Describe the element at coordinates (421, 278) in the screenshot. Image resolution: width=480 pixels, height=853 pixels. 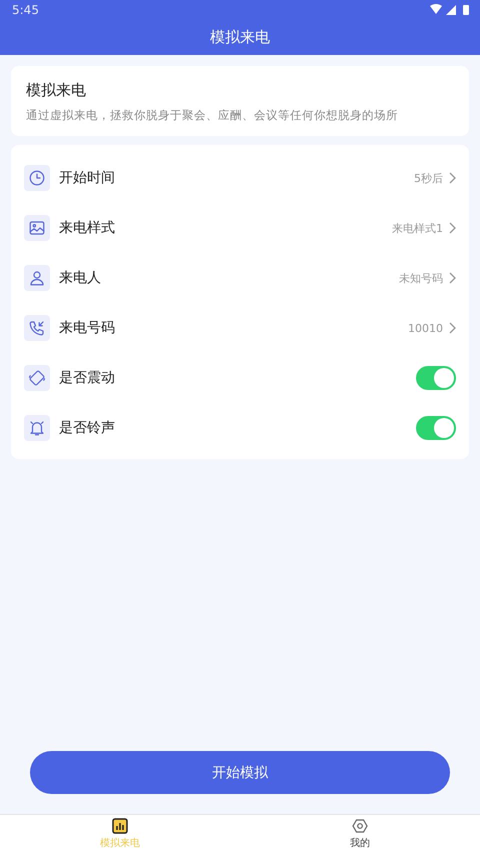
I see `setting-value: 未知号码` at that location.